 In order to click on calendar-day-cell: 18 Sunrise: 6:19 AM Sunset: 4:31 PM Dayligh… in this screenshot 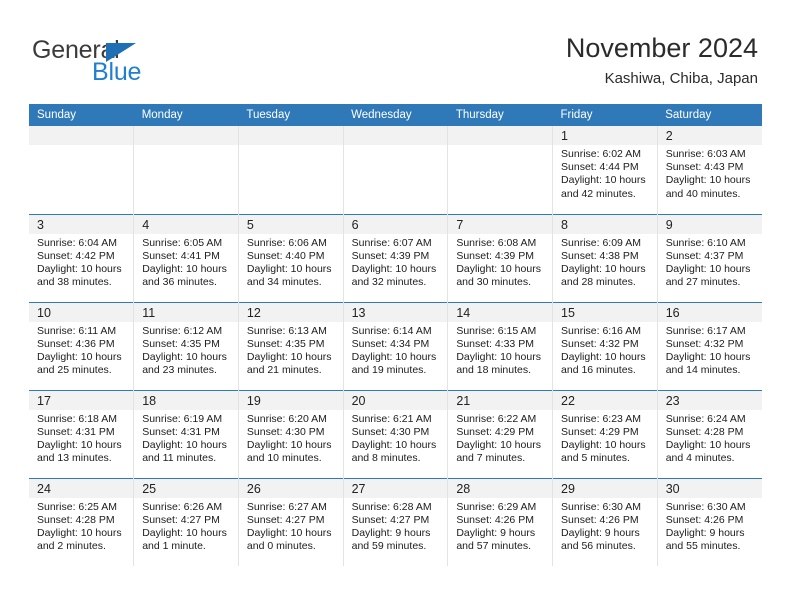, I will do `click(186, 433)`.